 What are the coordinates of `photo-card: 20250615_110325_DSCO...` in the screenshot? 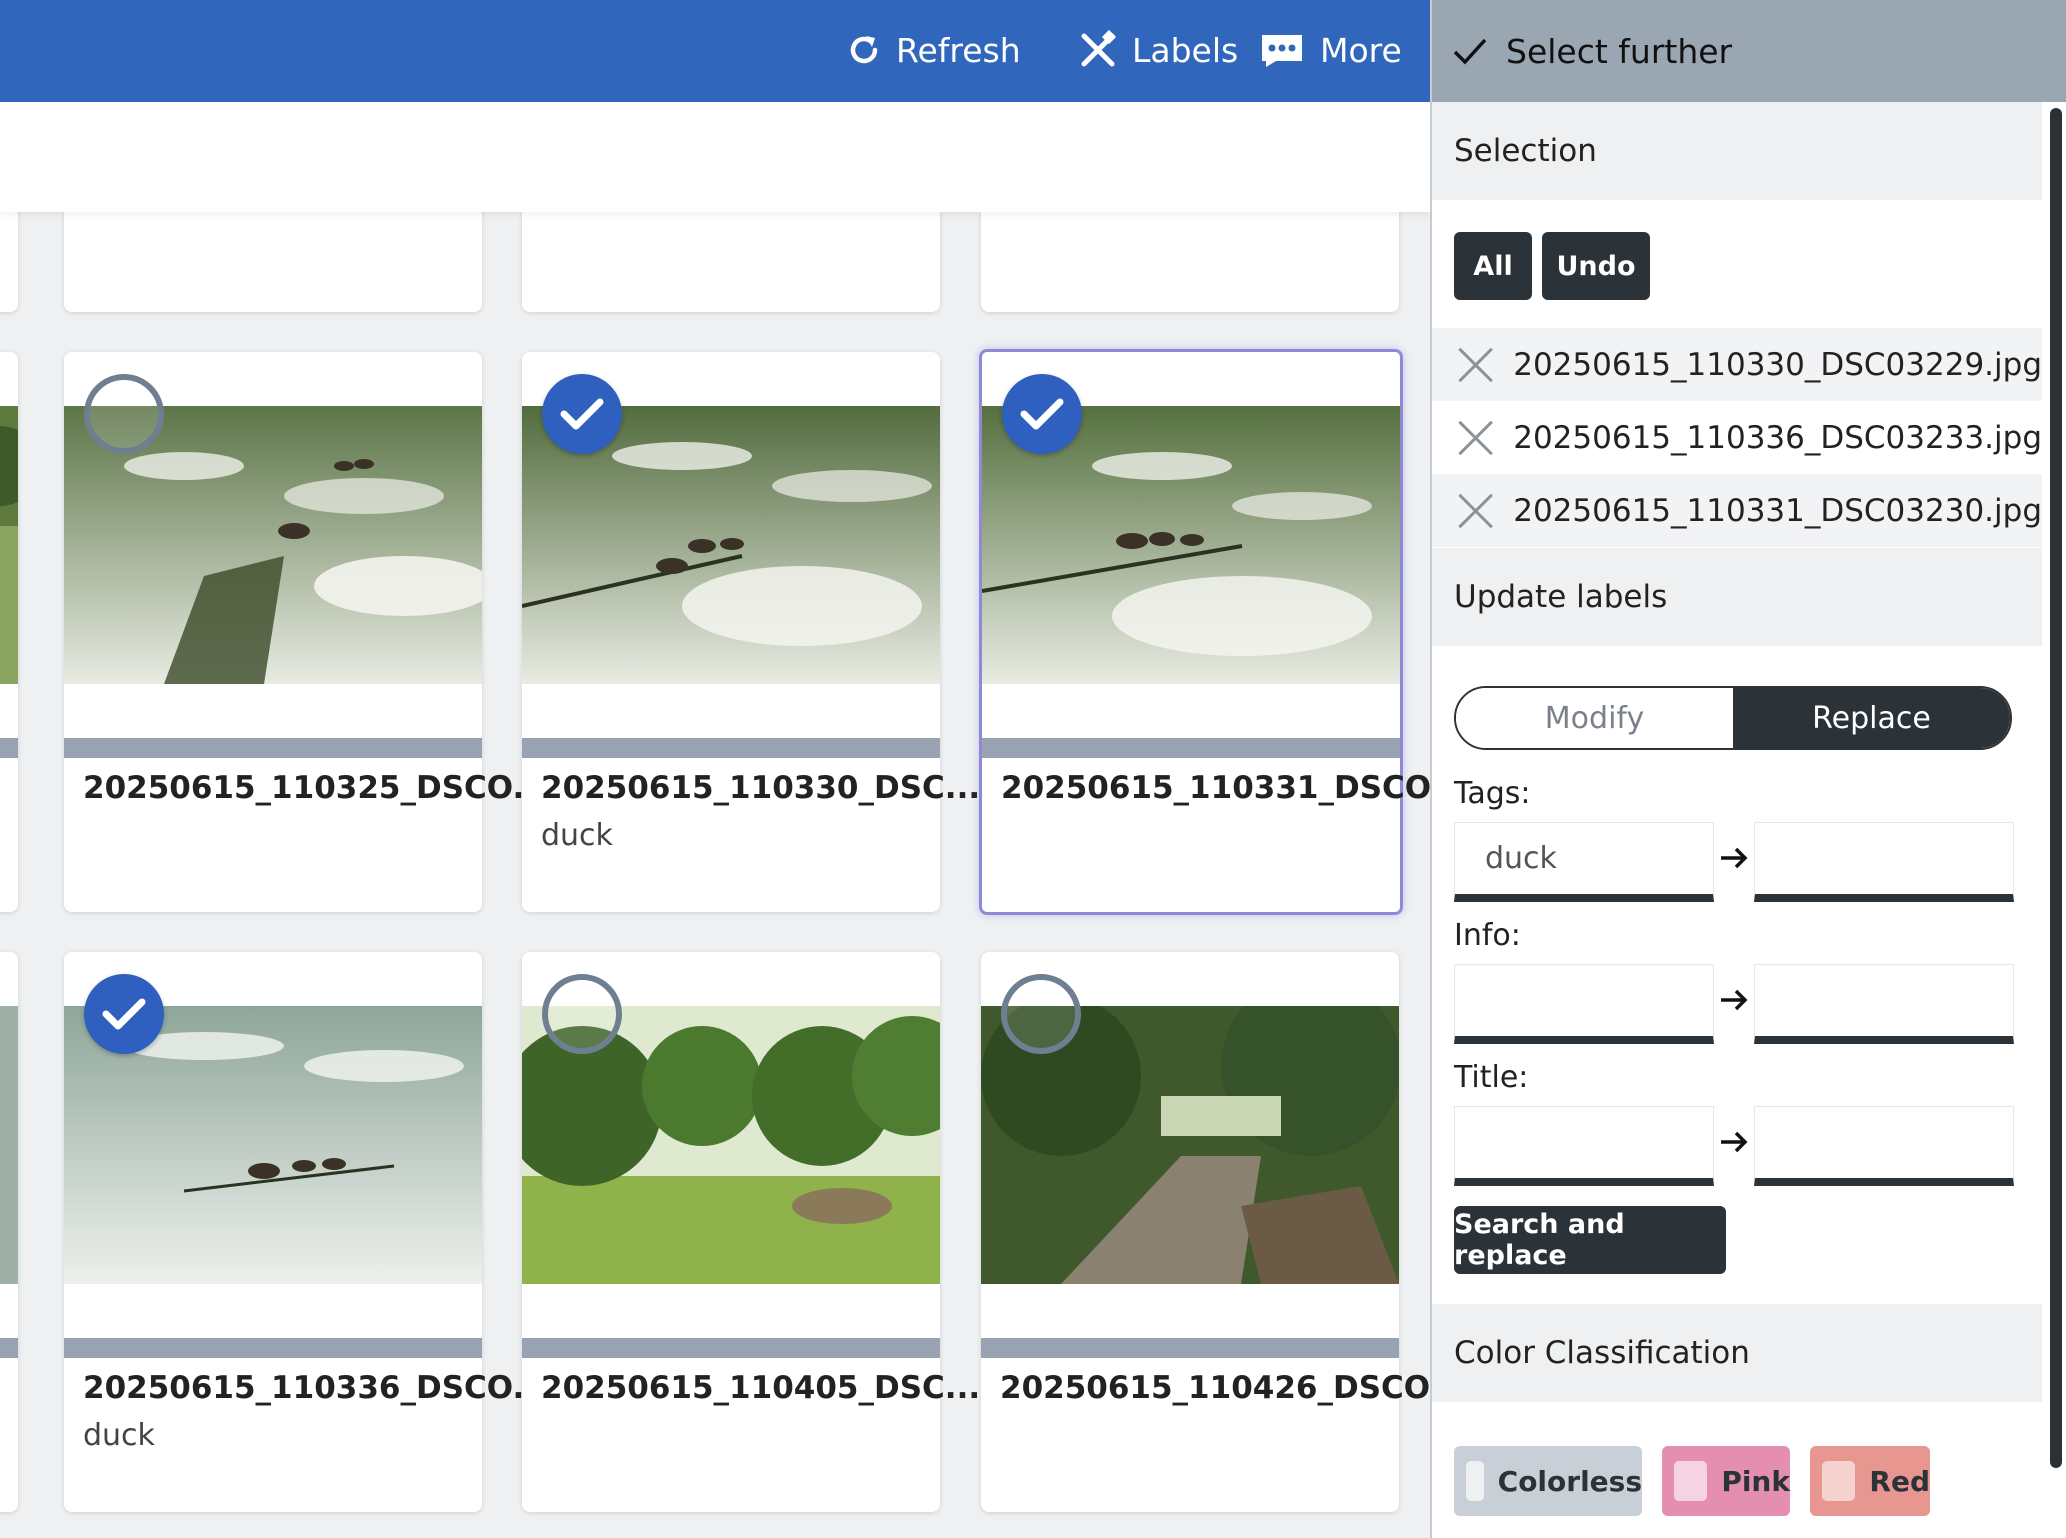 It's located at (306, 632).